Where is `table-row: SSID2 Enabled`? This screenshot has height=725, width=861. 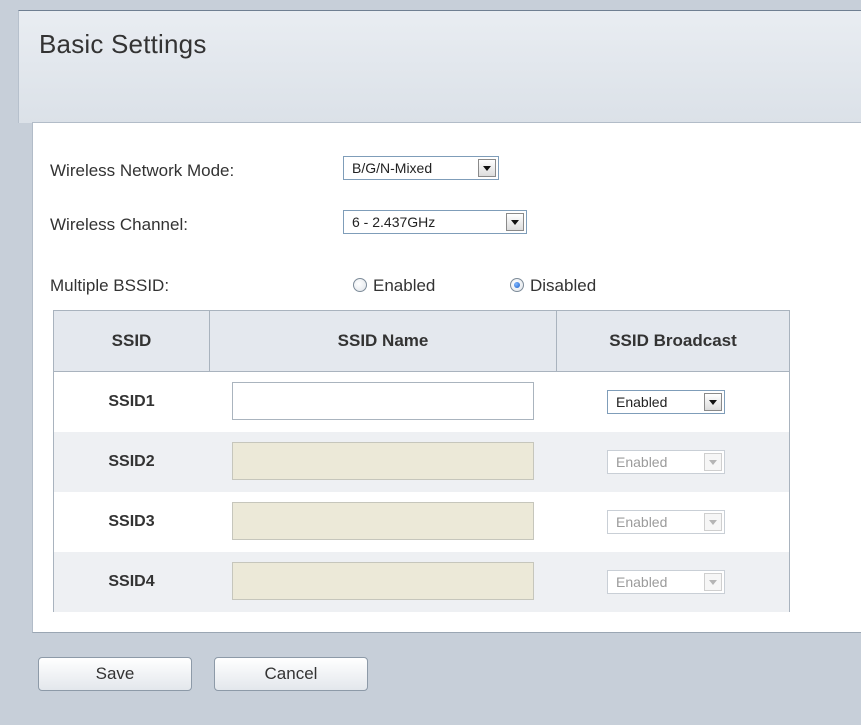
table-row: SSID2 Enabled is located at coordinates (421, 462).